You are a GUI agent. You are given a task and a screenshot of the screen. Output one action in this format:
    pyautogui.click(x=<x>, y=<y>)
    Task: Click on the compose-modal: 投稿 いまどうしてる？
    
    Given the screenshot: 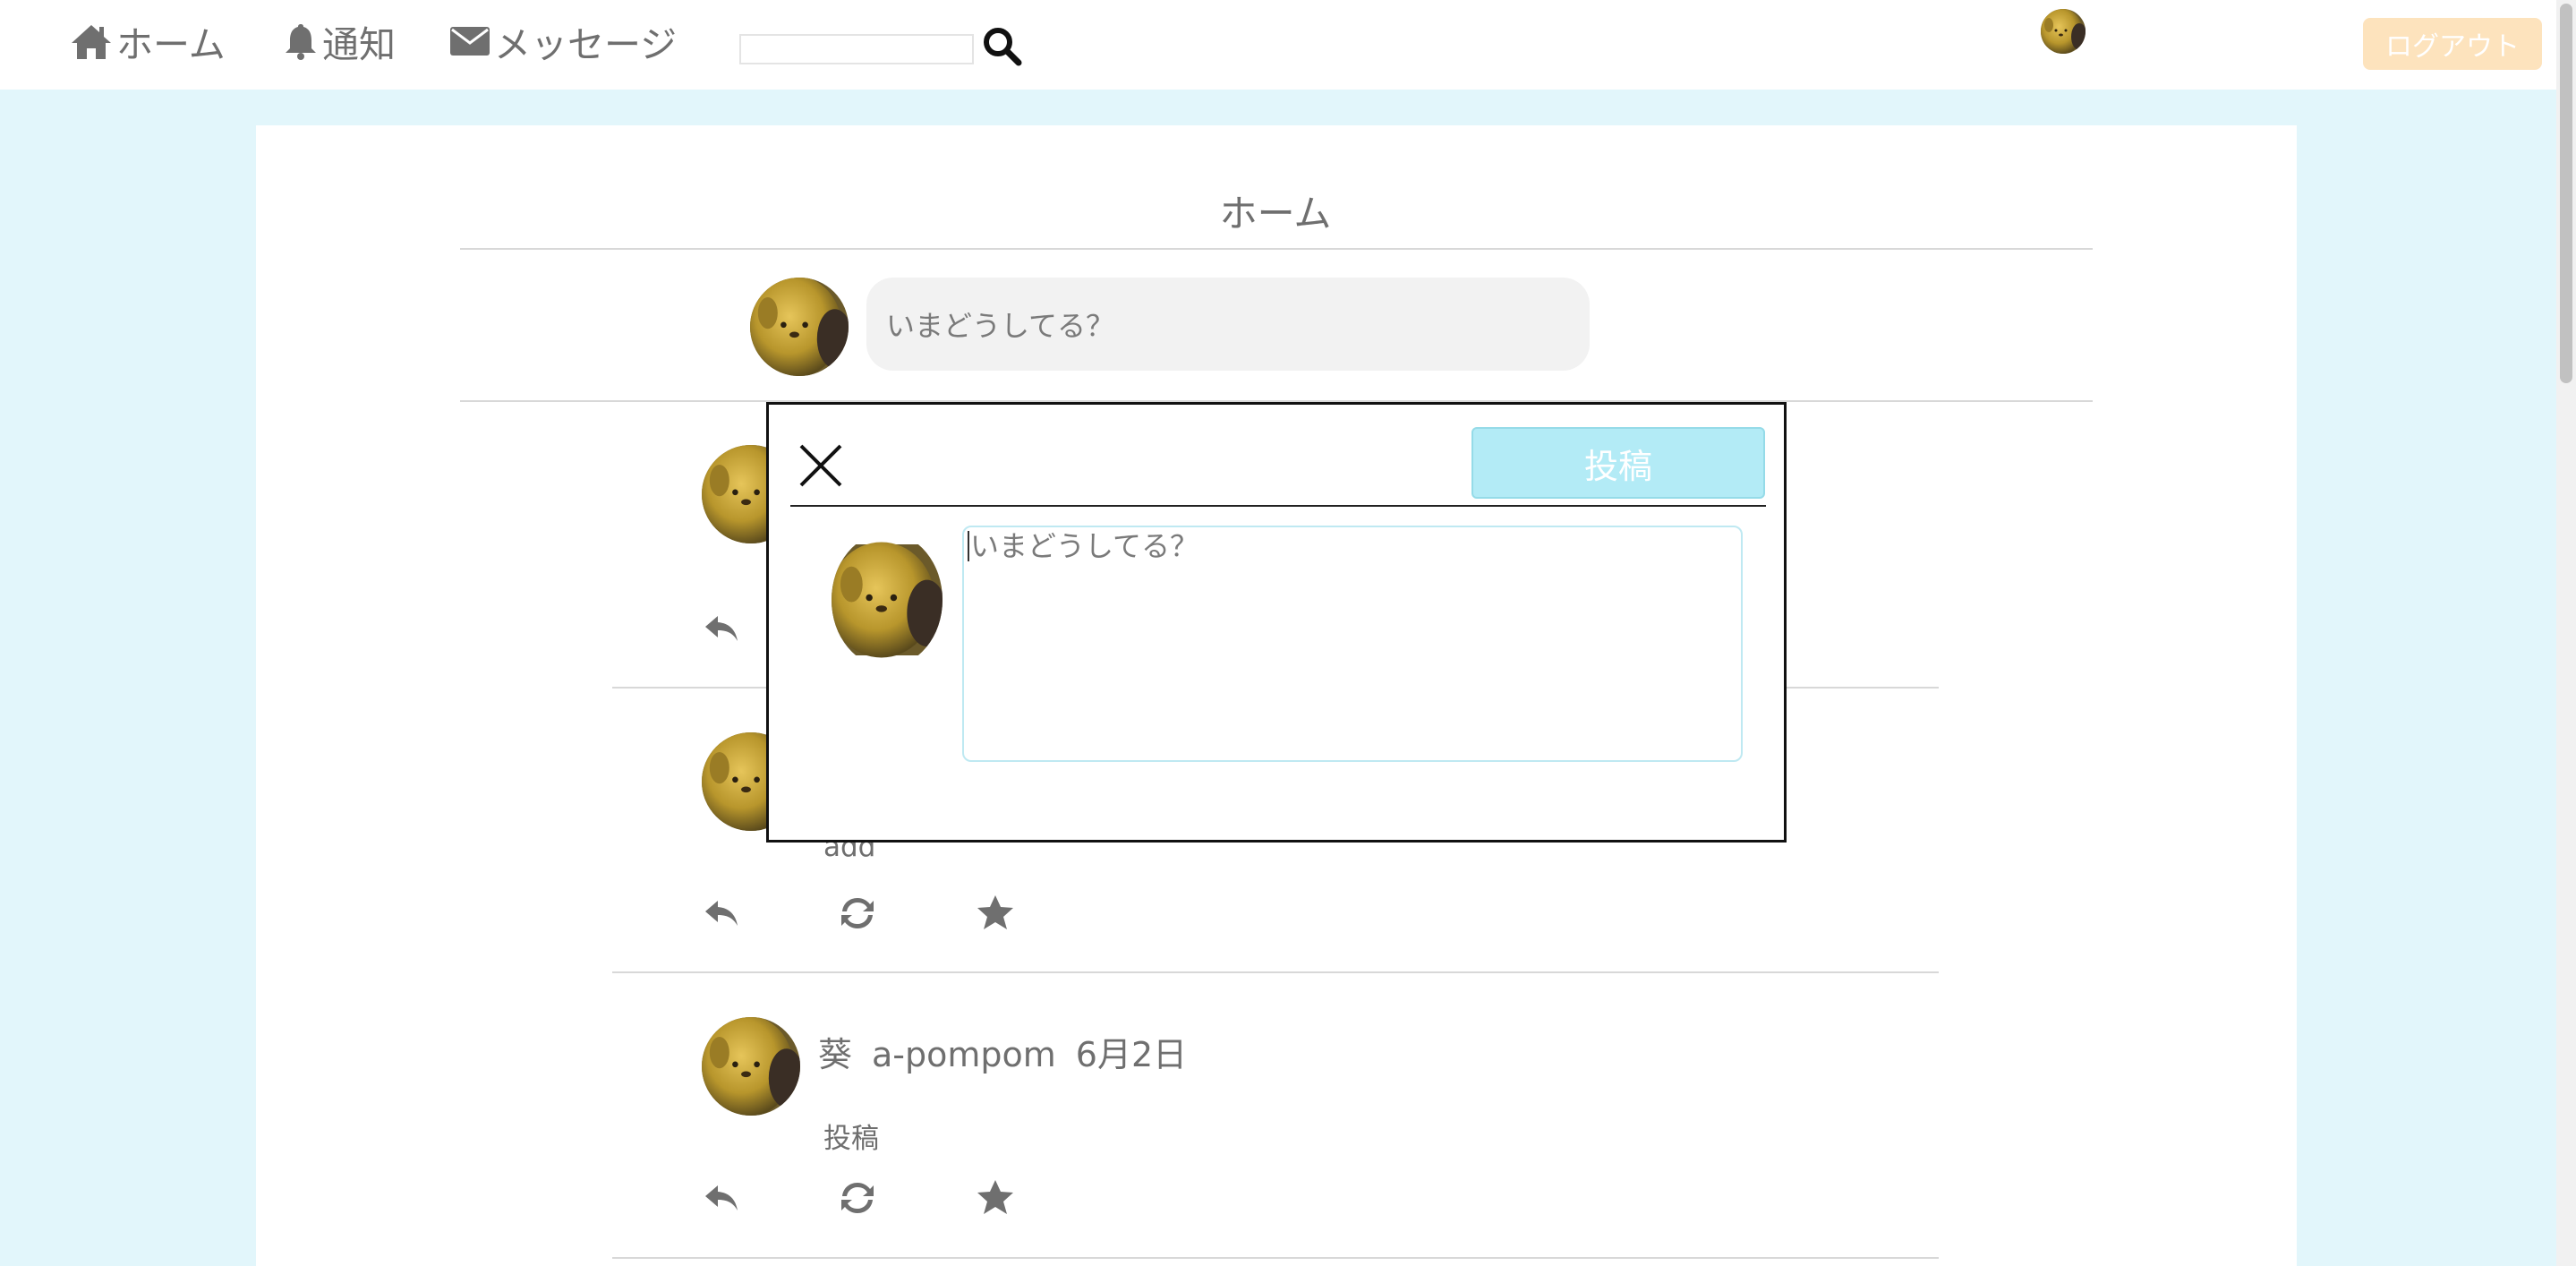 What is the action you would take?
    pyautogui.click(x=1276, y=622)
    